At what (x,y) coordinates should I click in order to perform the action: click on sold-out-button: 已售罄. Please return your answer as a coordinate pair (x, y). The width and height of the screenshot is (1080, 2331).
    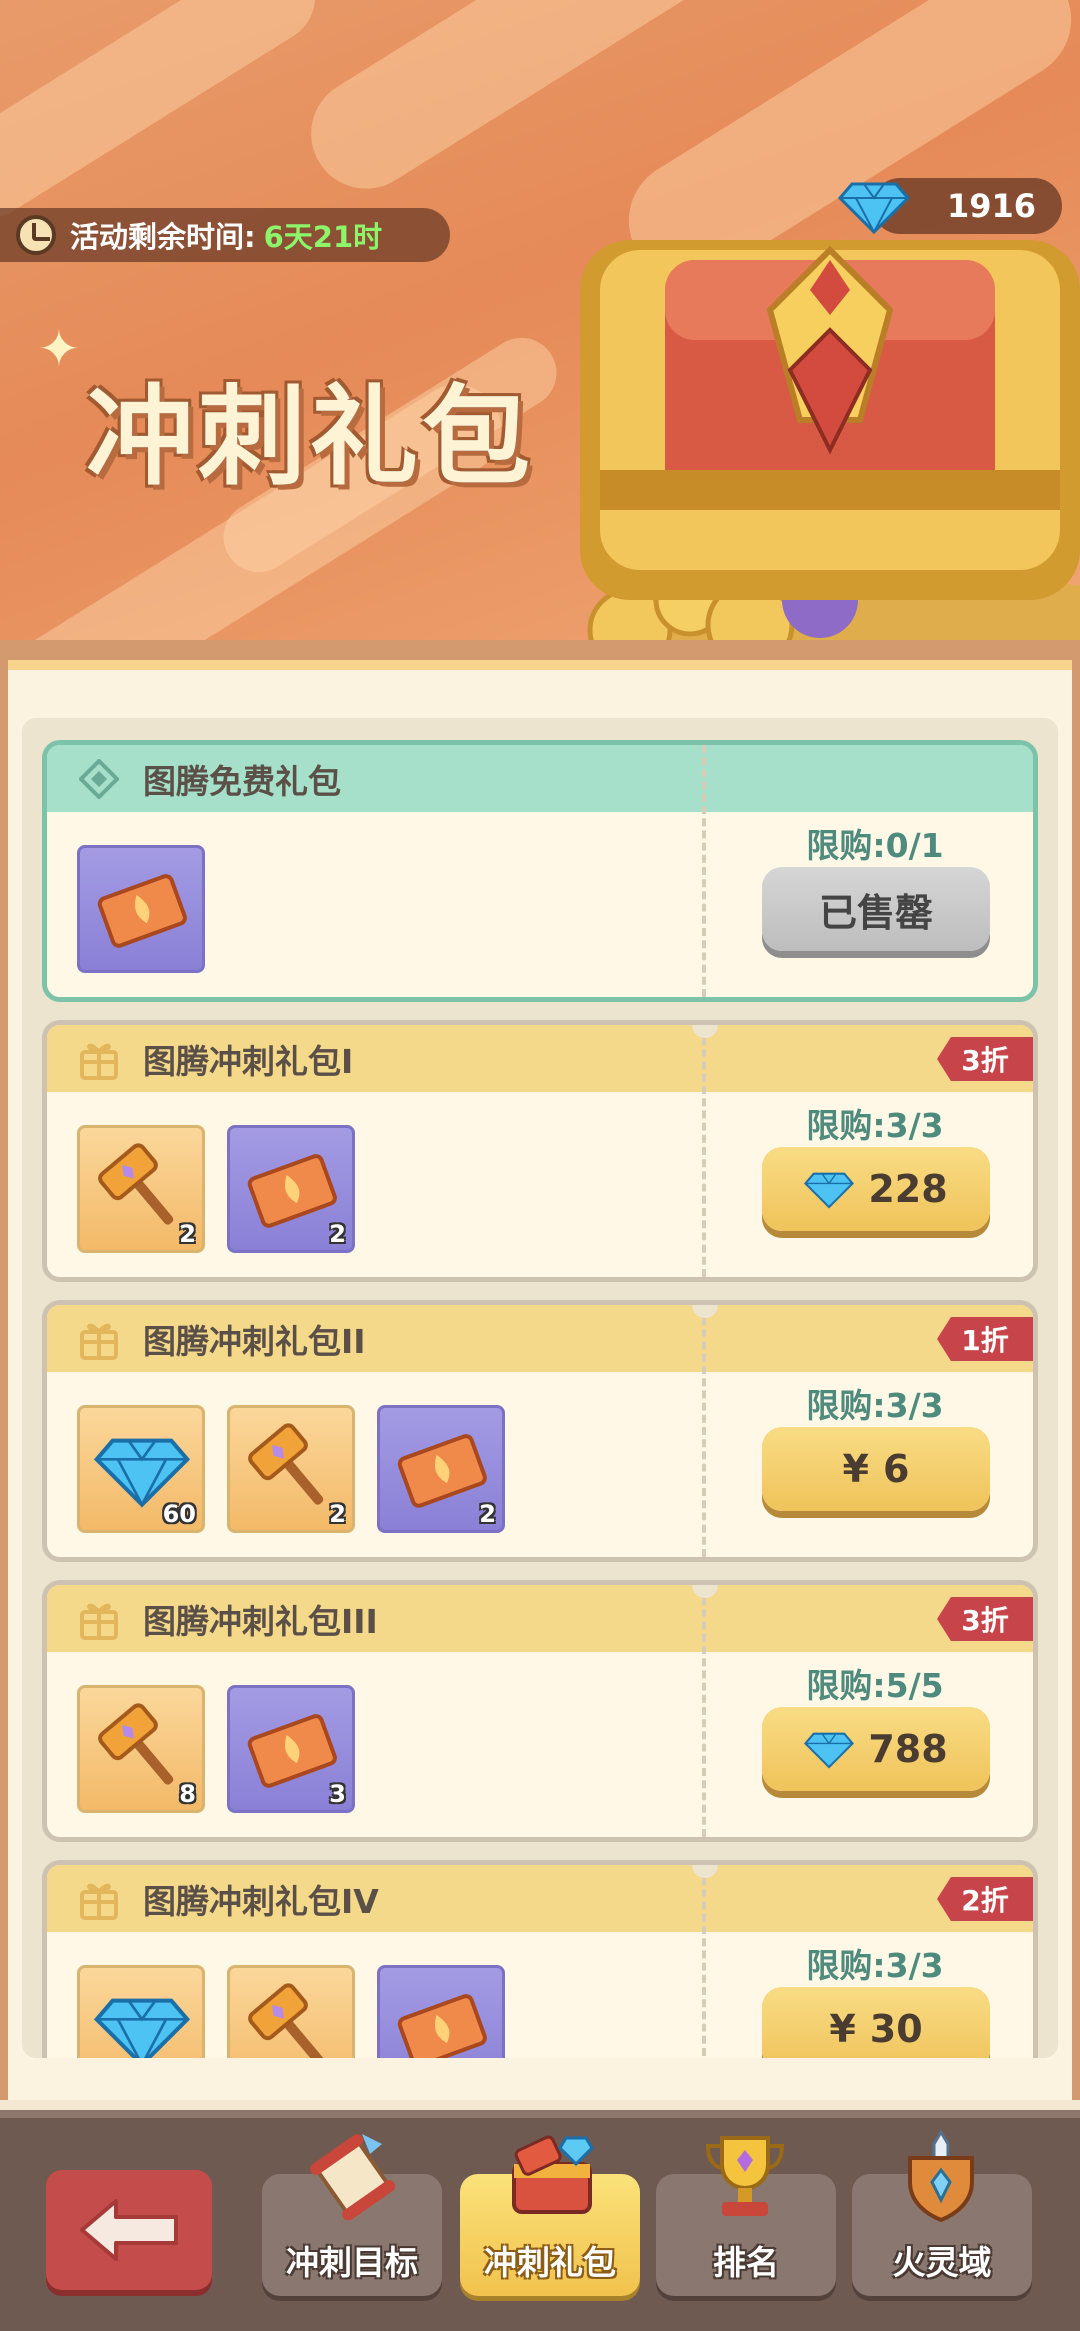
    Looking at the image, I should click on (876, 909).